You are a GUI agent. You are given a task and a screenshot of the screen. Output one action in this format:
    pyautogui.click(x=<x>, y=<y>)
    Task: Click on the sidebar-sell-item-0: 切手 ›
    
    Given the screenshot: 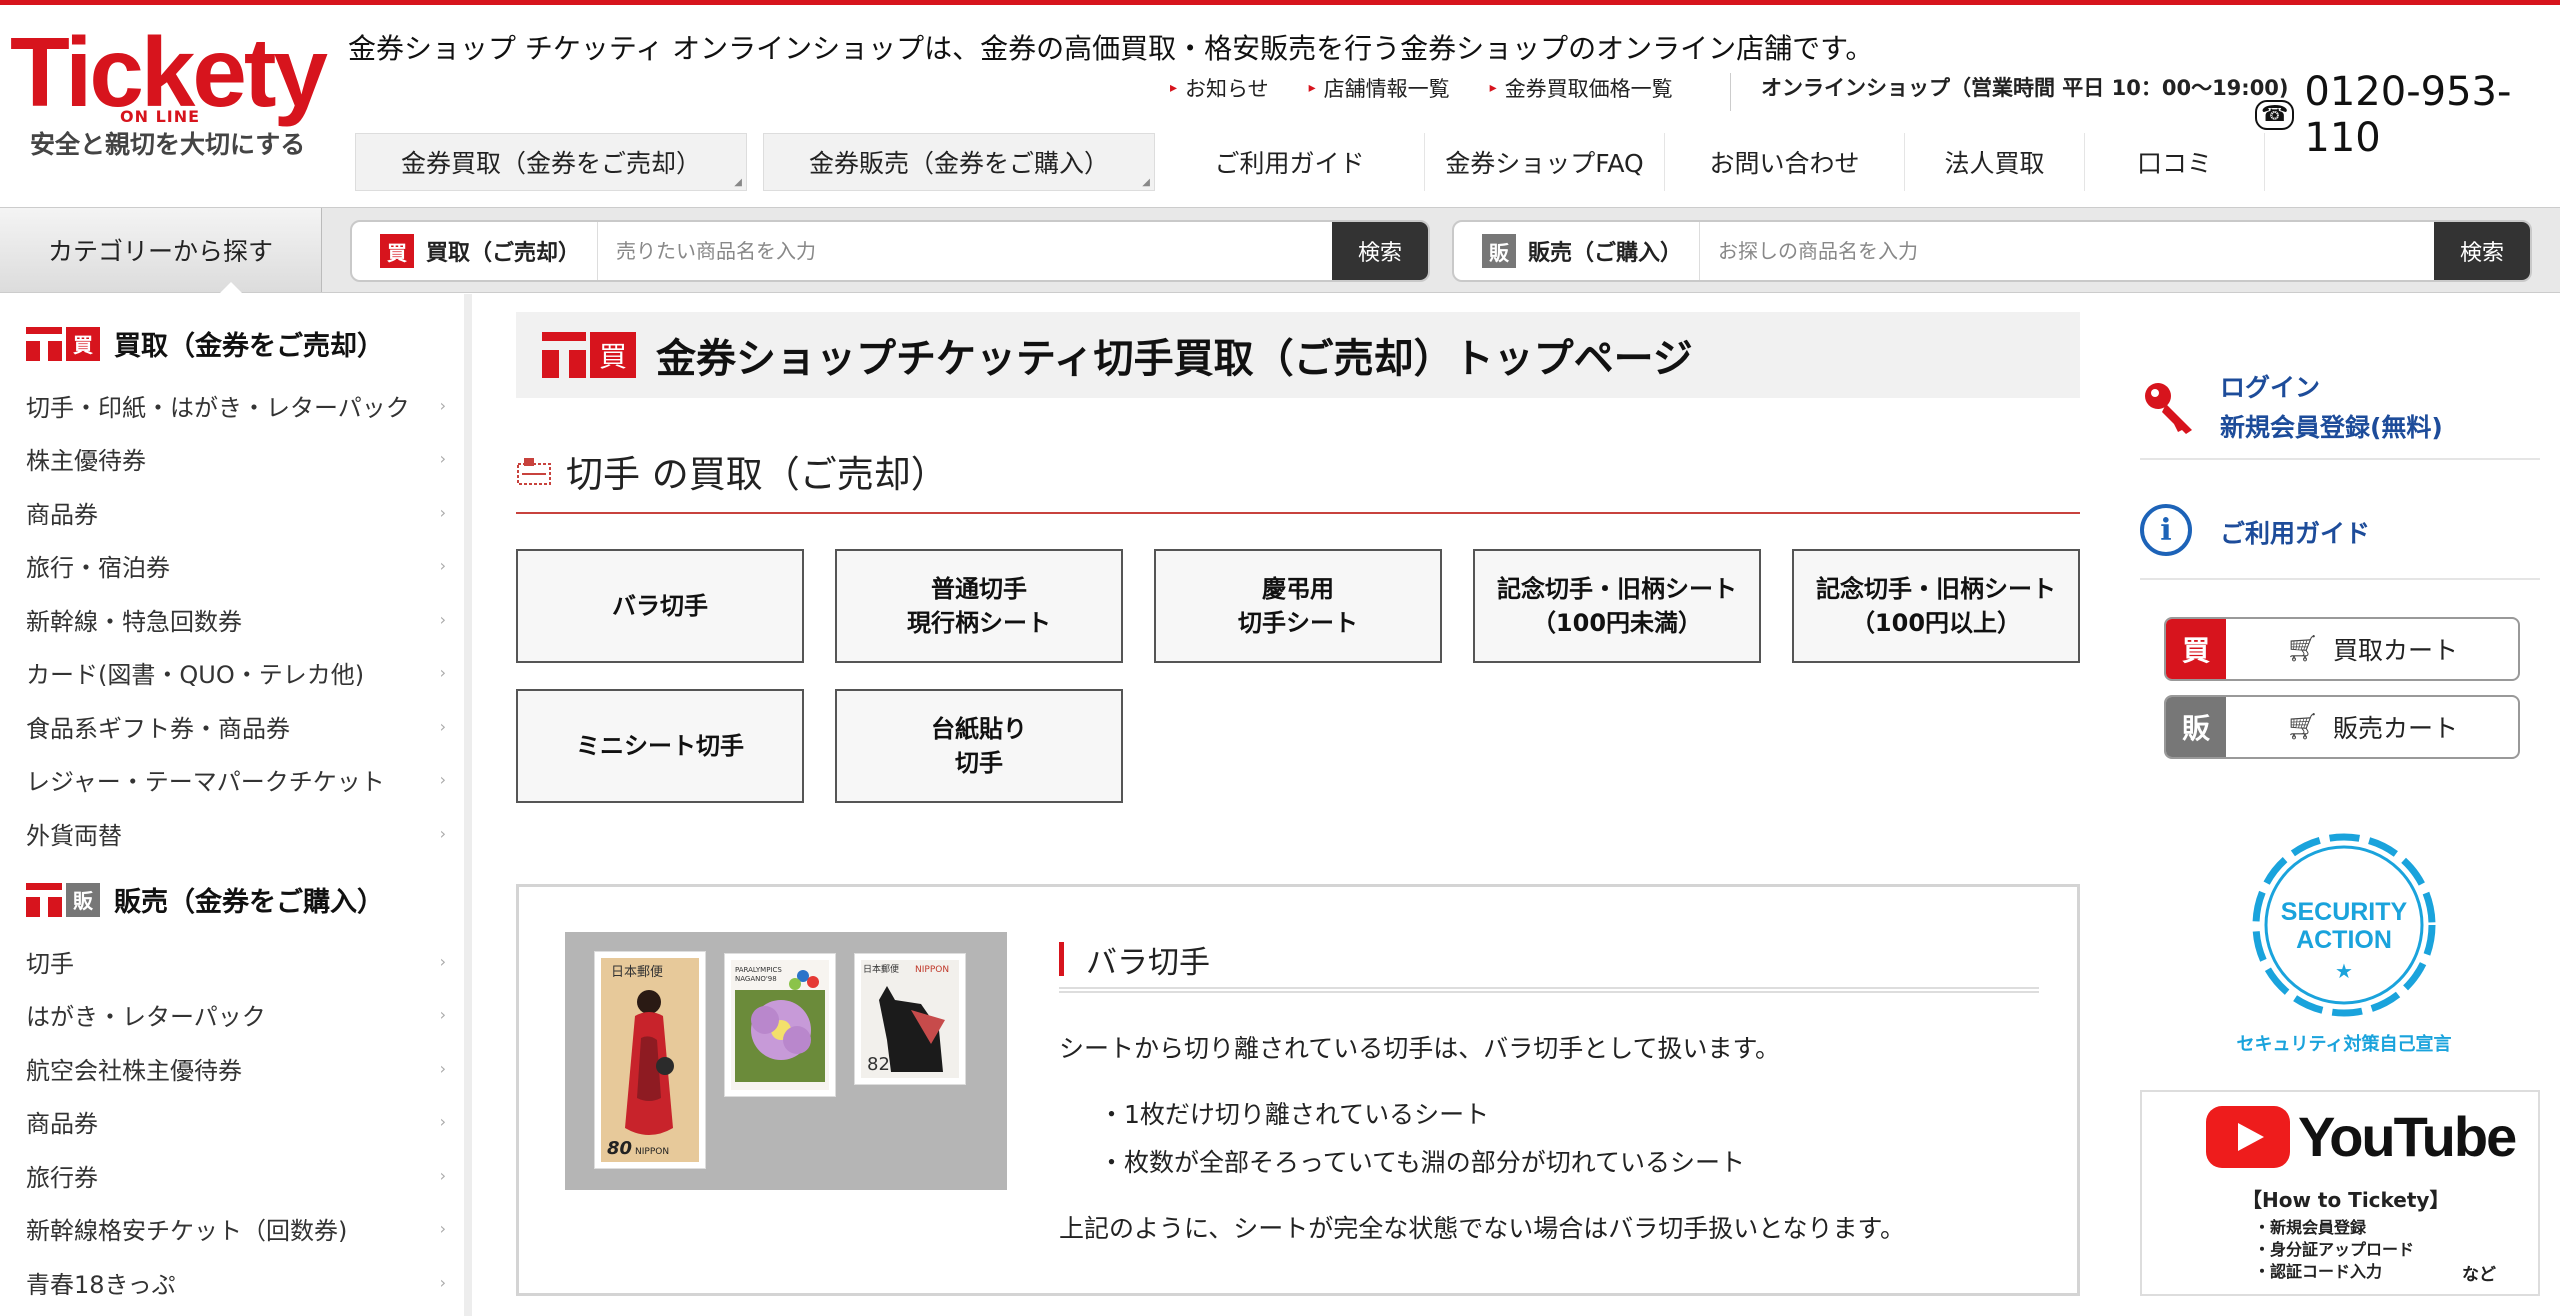 What is the action you would take?
    pyautogui.click(x=236, y=961)
    